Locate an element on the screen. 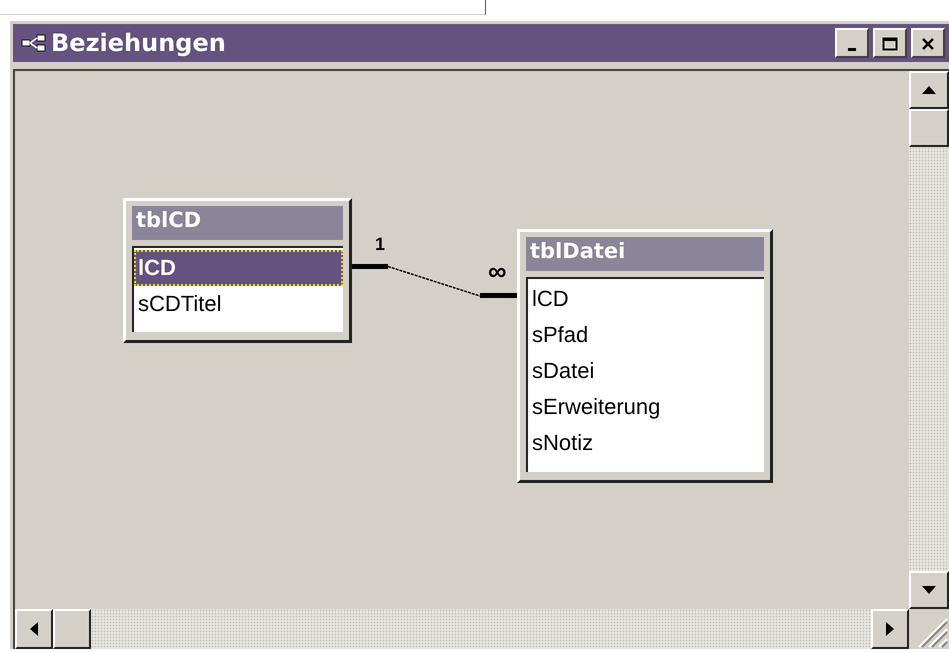 This screenshot has height=652, width=949. scroll-left-button is located at coordinates (34, 629).